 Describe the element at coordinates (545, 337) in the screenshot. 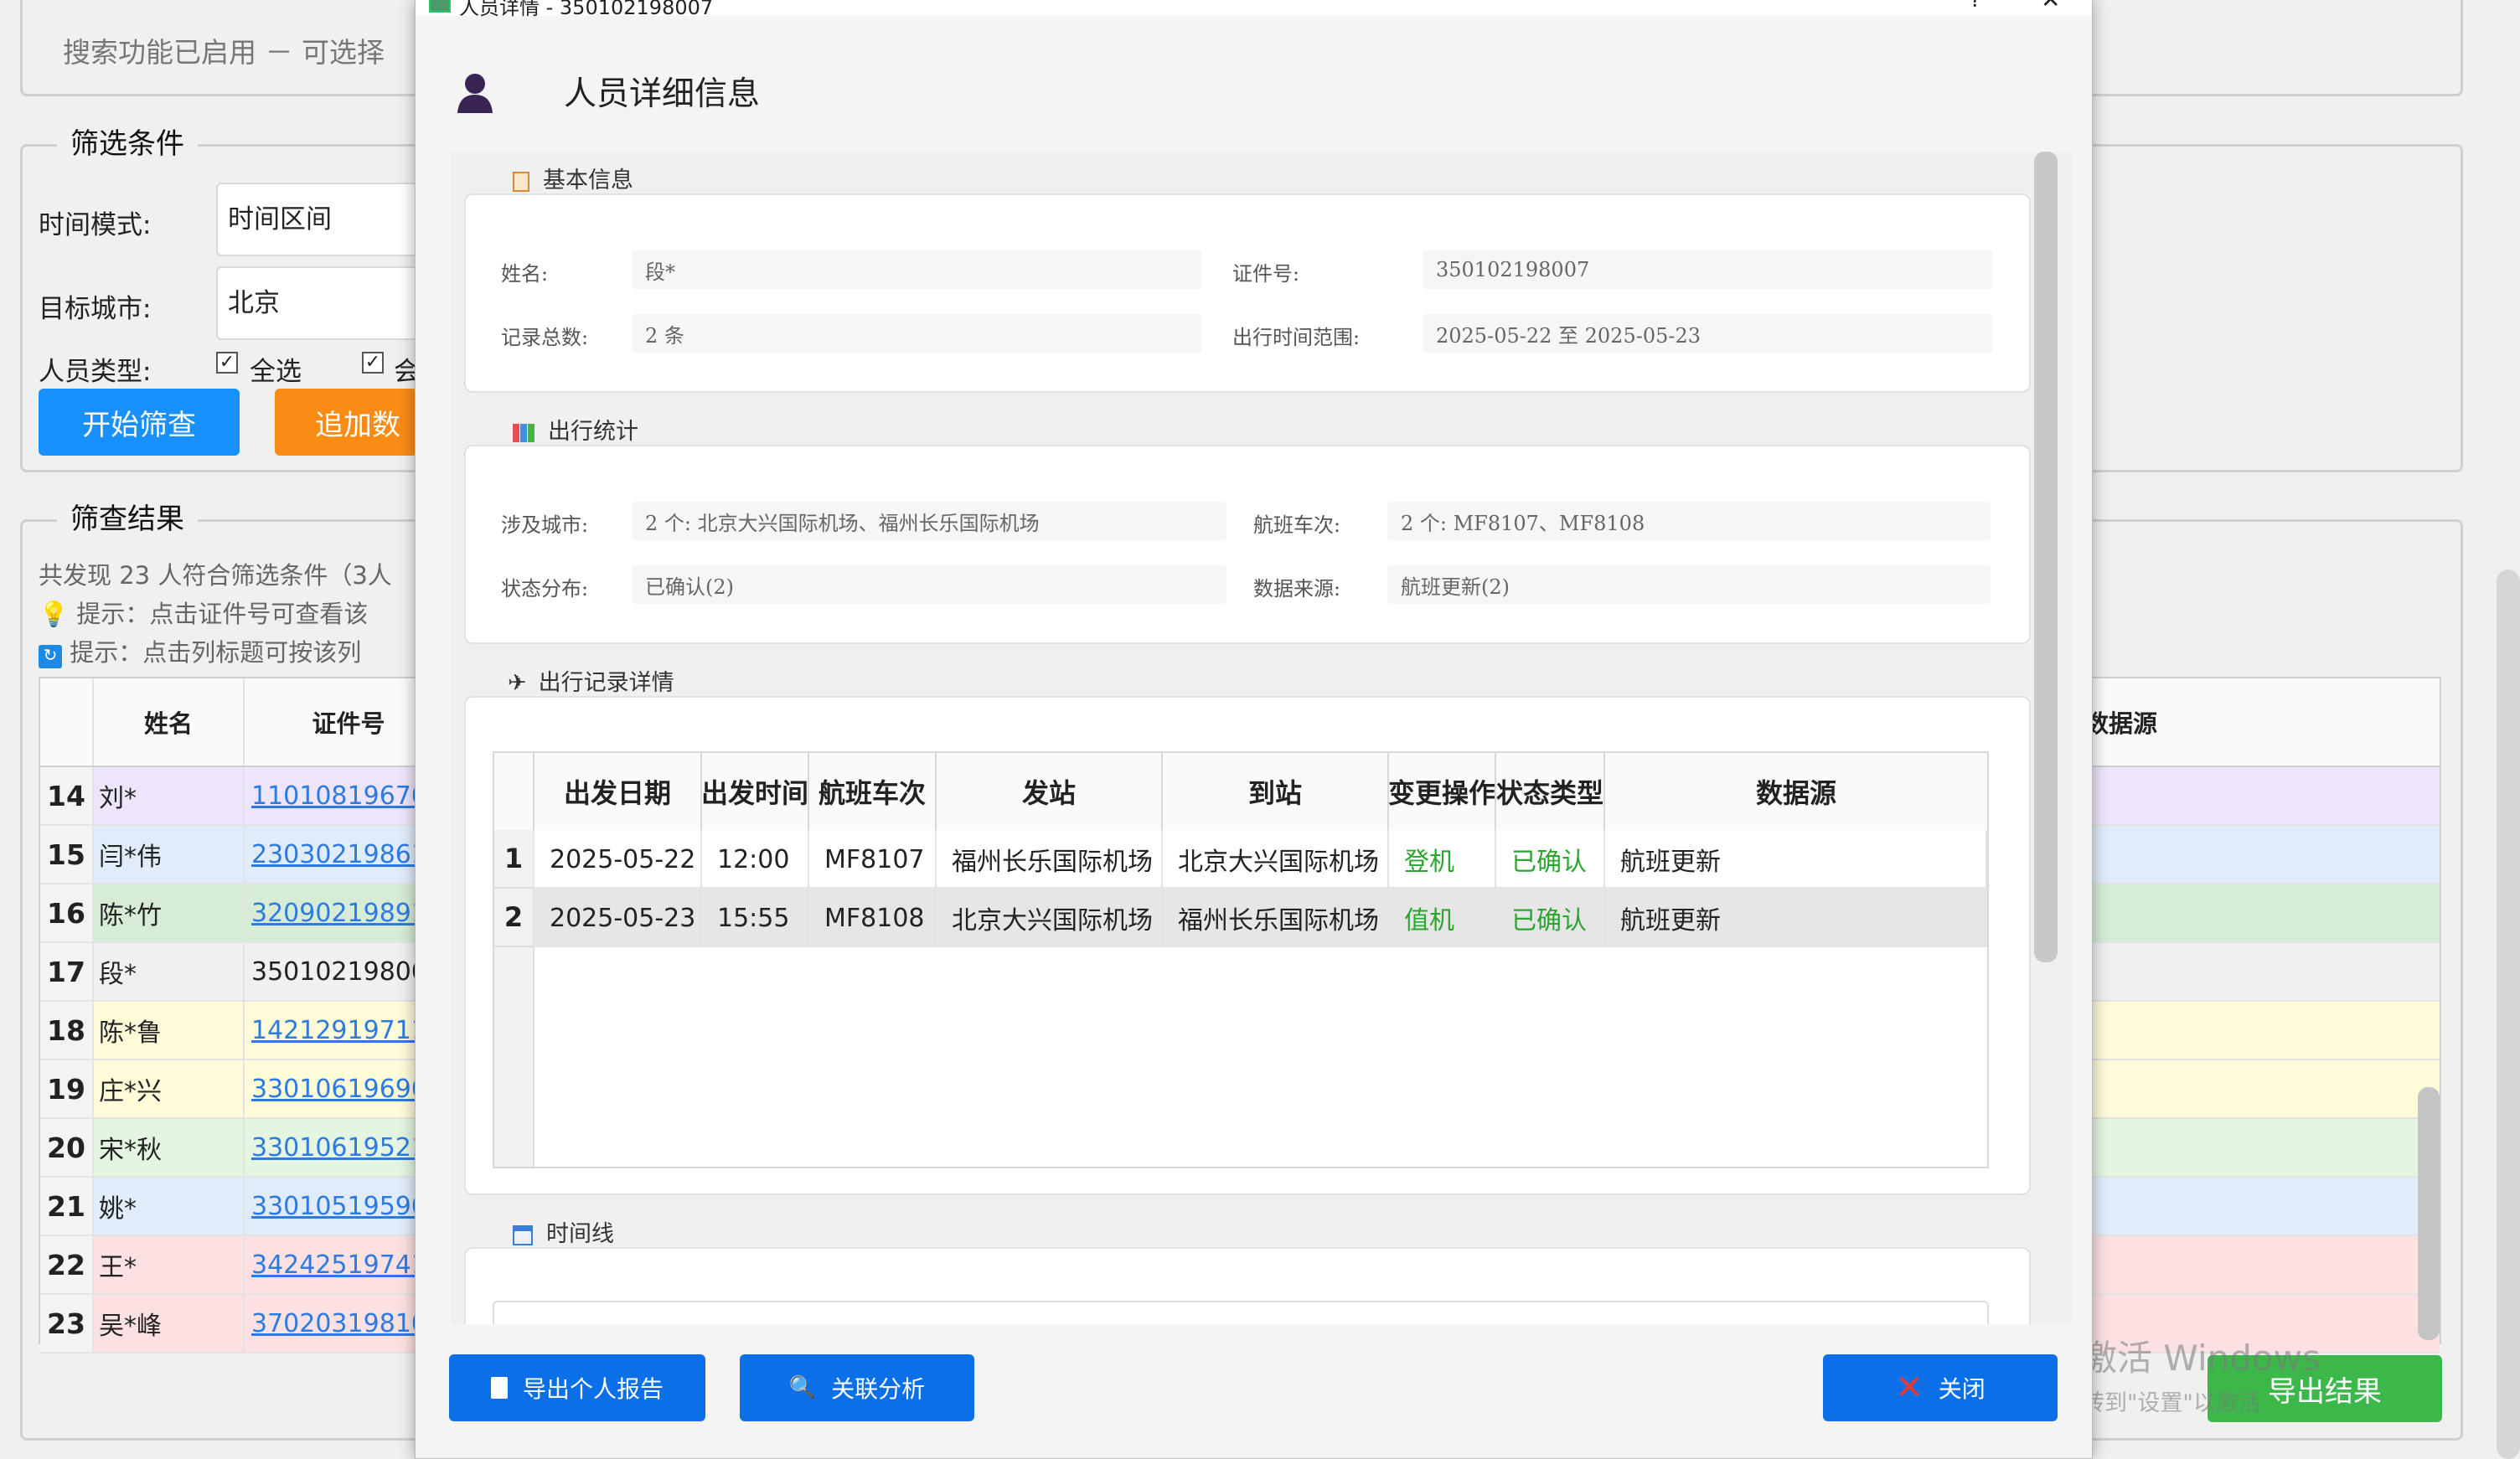

I see `record-count-label: 记录总数:` at that location.